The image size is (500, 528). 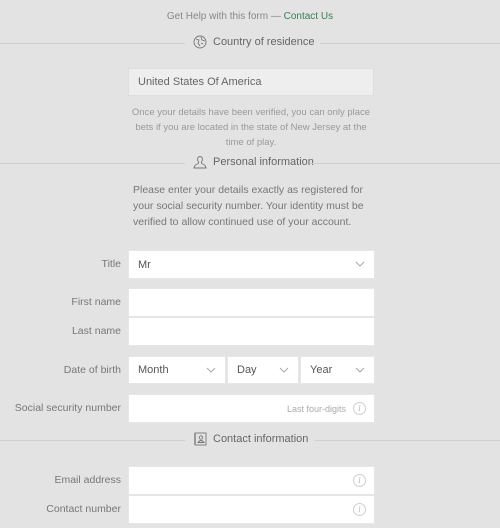 I want to click on section-personal-header: Personal information, so click(x=250, y=163).